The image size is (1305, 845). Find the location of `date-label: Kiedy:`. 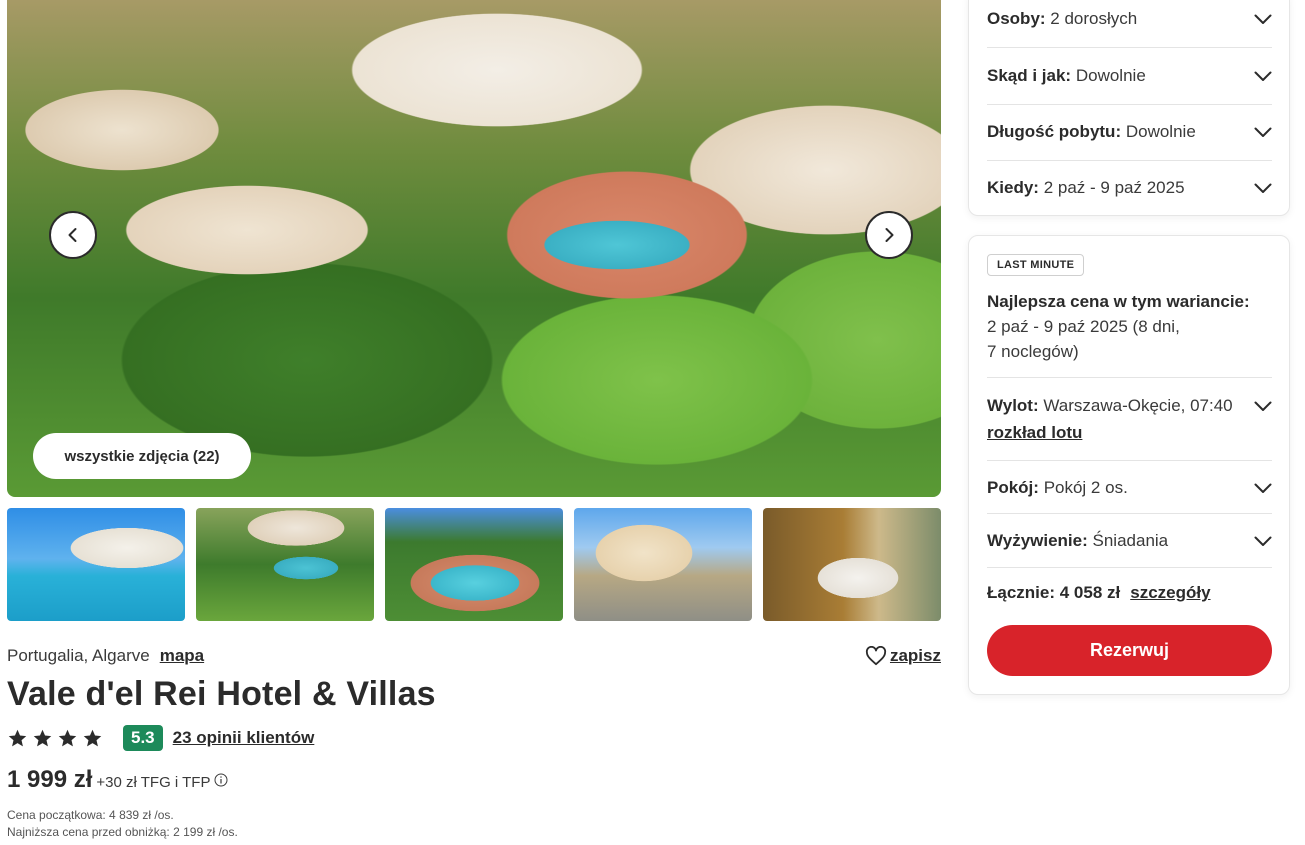

date-label: Kiedy: is located at coordinates (1013, 187).